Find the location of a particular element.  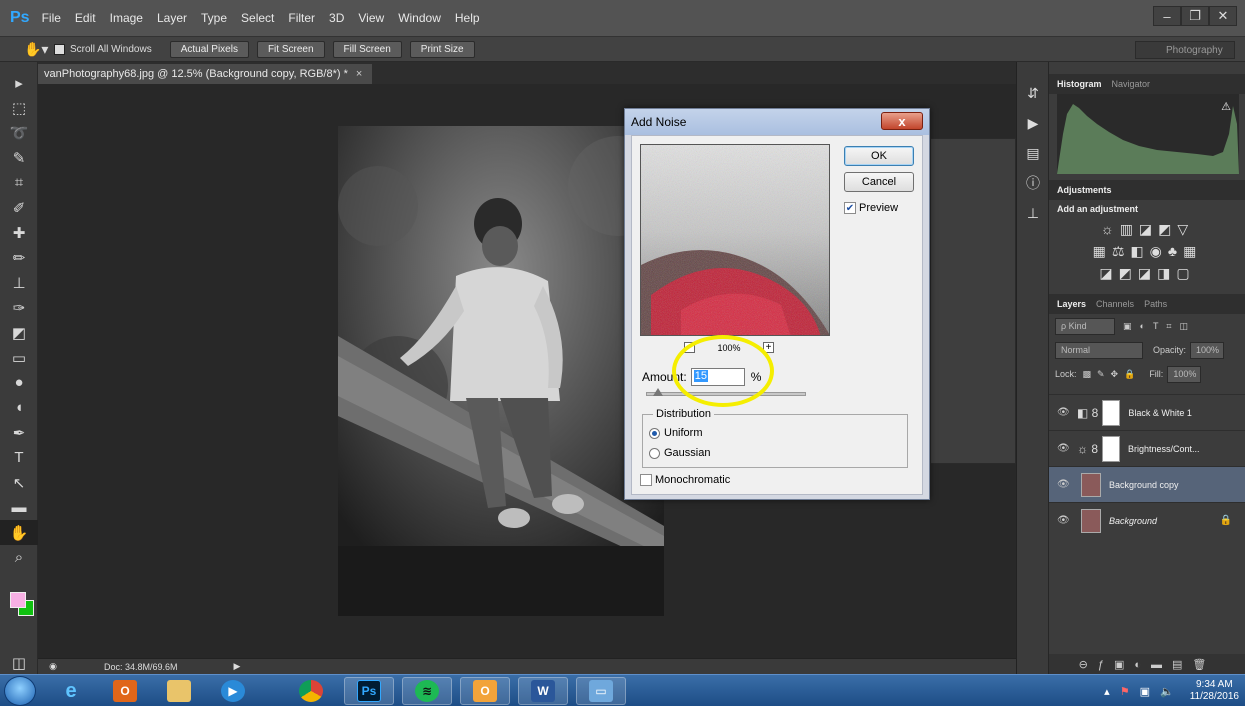

blur-tool-icon: ● is located at coordinates (19, 382).